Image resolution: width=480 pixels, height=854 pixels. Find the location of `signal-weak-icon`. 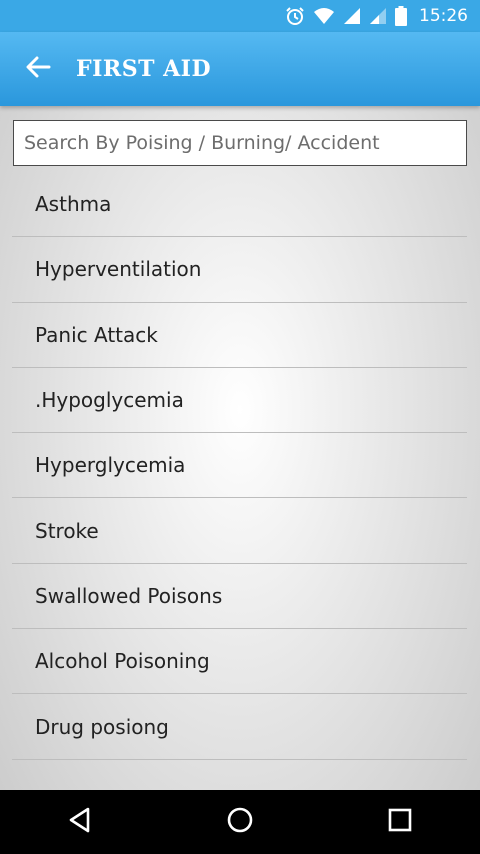

signal-weak-icon is located at coordinates (378, 16).